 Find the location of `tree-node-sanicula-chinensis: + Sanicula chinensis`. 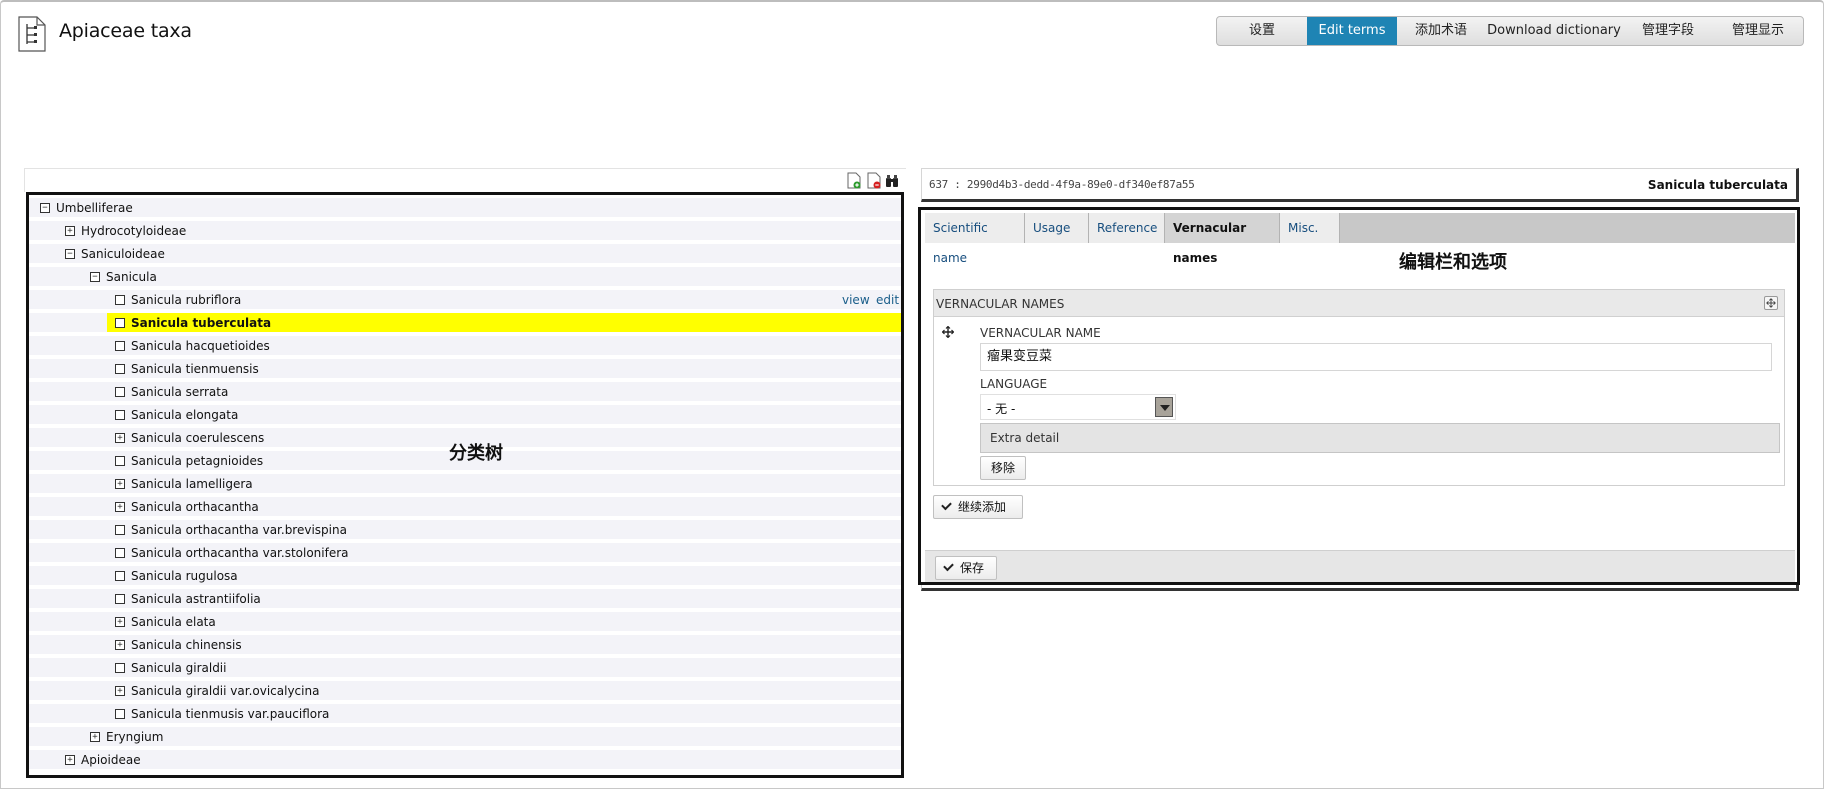

tree-node-sanicula-chinensis: + Sanicula chinensis is located at coordinates (465, 645).